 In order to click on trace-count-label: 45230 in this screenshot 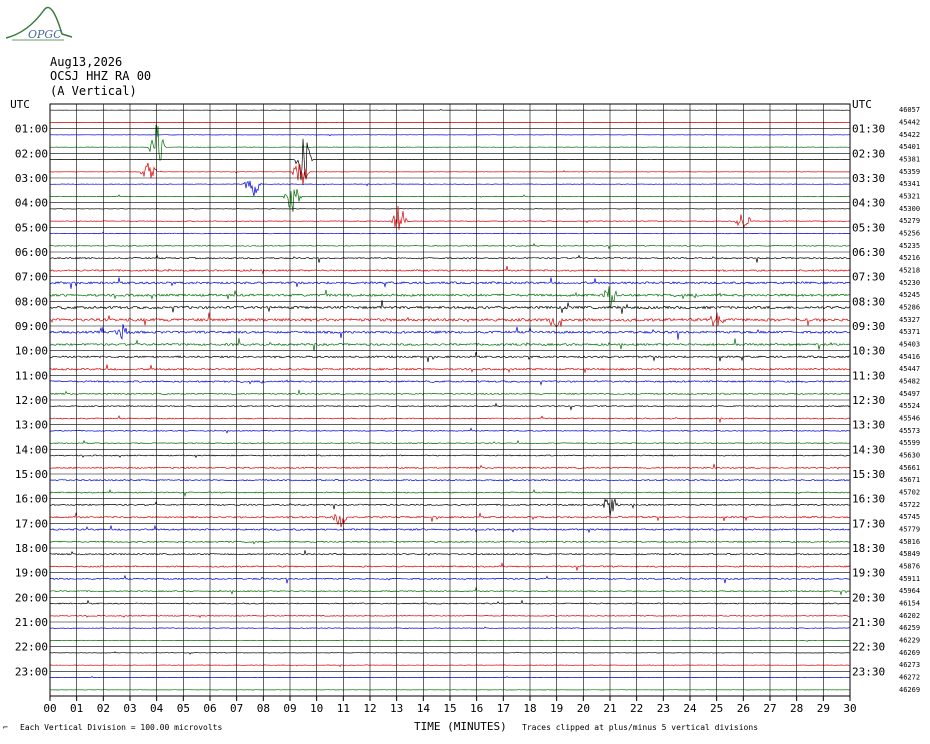, I will do `click(909, 283)`.